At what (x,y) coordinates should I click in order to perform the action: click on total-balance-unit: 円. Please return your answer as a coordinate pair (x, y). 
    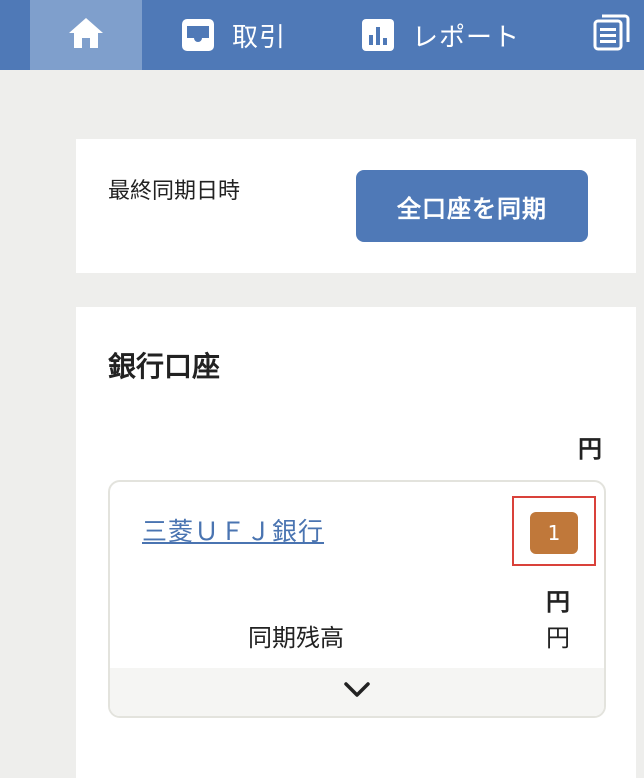
    Looking at the image, I should click on (590, 449).